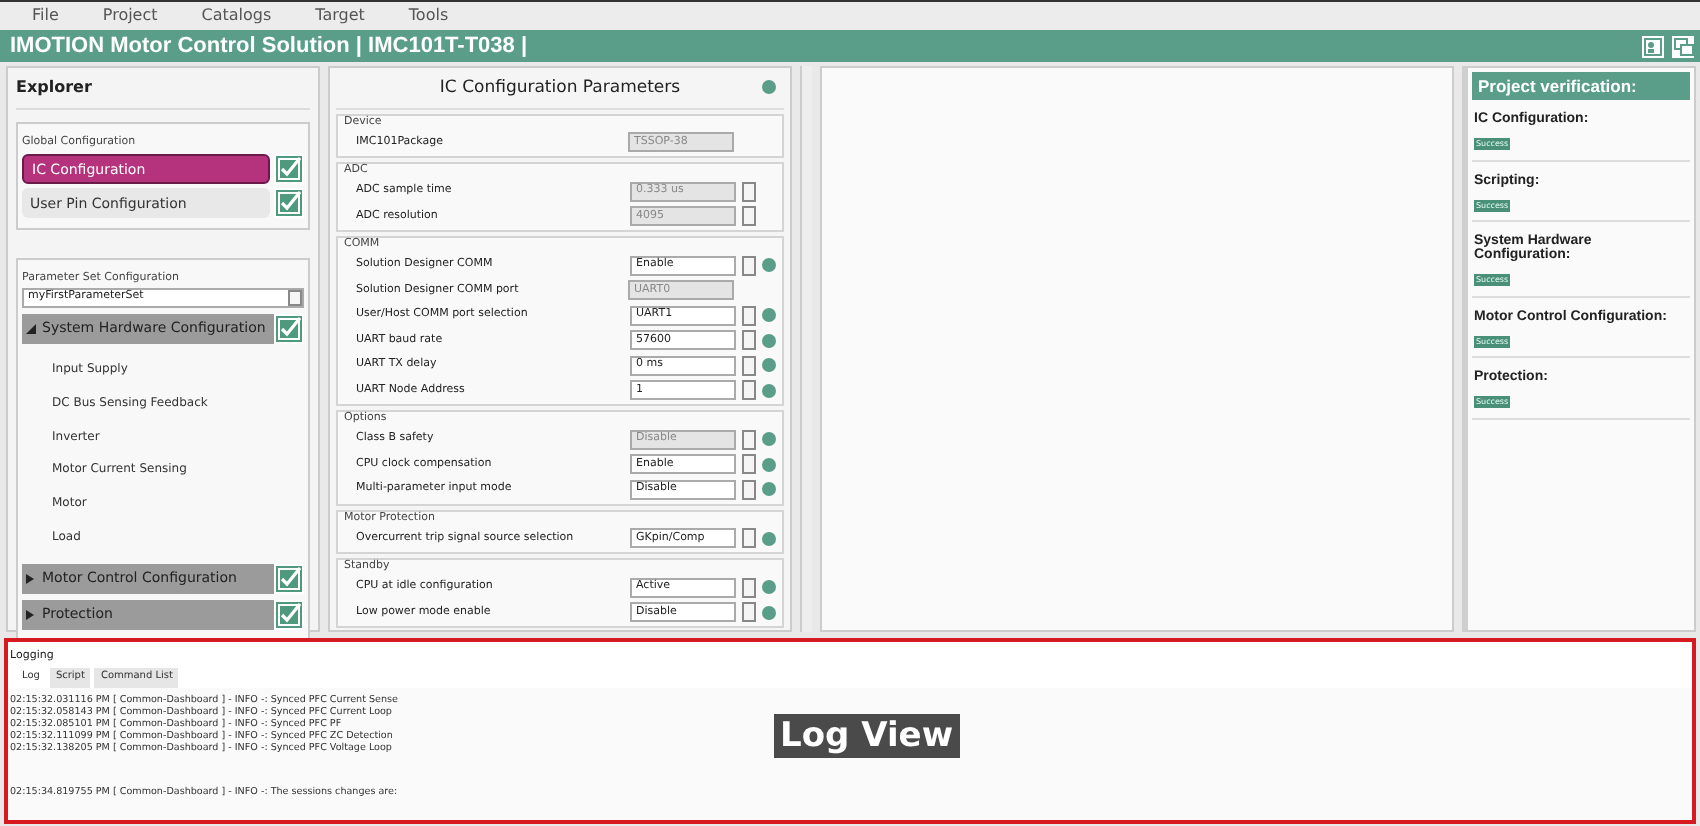  What do you see at coordinates (867, 736) in the screenshot?
I see `callout-label: Log View` at bounding box center [867, 736].